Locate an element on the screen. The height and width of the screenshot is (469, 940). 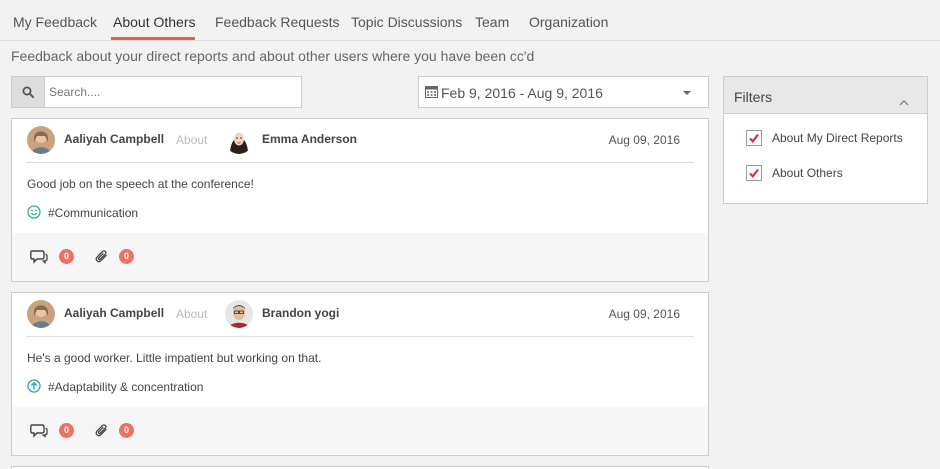
filters-title: Filters is located at coordinates (753, 97).